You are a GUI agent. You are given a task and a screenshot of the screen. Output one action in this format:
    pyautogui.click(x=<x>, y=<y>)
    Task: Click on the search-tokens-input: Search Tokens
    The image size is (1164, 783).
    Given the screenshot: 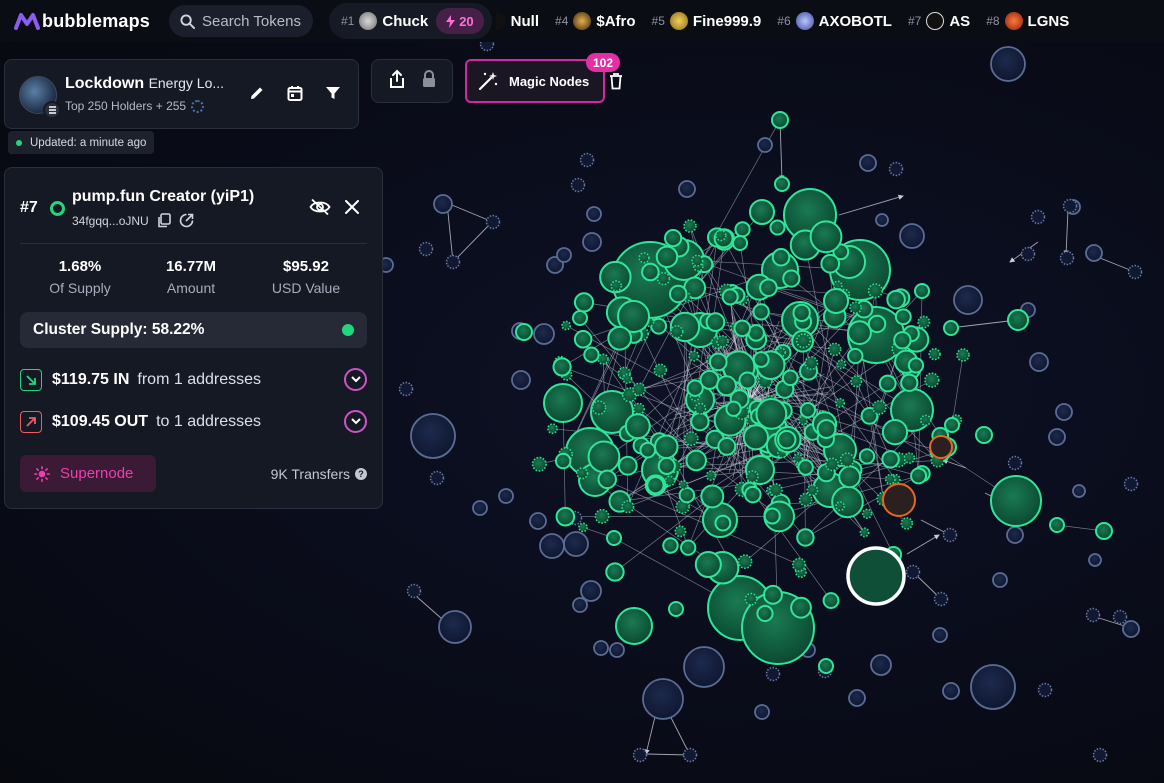 What is the action you would take?
    pyautogui.click(x=241, y=21)
    